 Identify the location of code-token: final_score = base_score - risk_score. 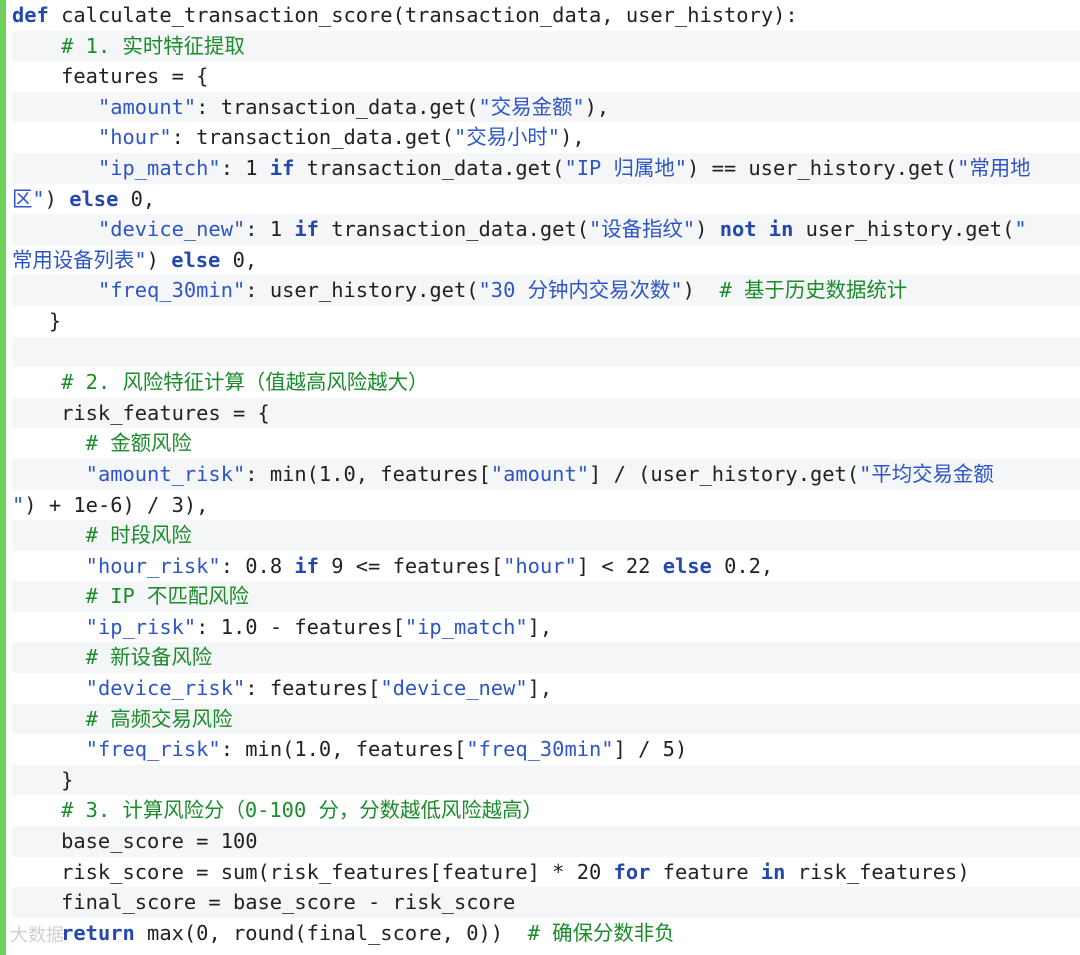
(264, 902).